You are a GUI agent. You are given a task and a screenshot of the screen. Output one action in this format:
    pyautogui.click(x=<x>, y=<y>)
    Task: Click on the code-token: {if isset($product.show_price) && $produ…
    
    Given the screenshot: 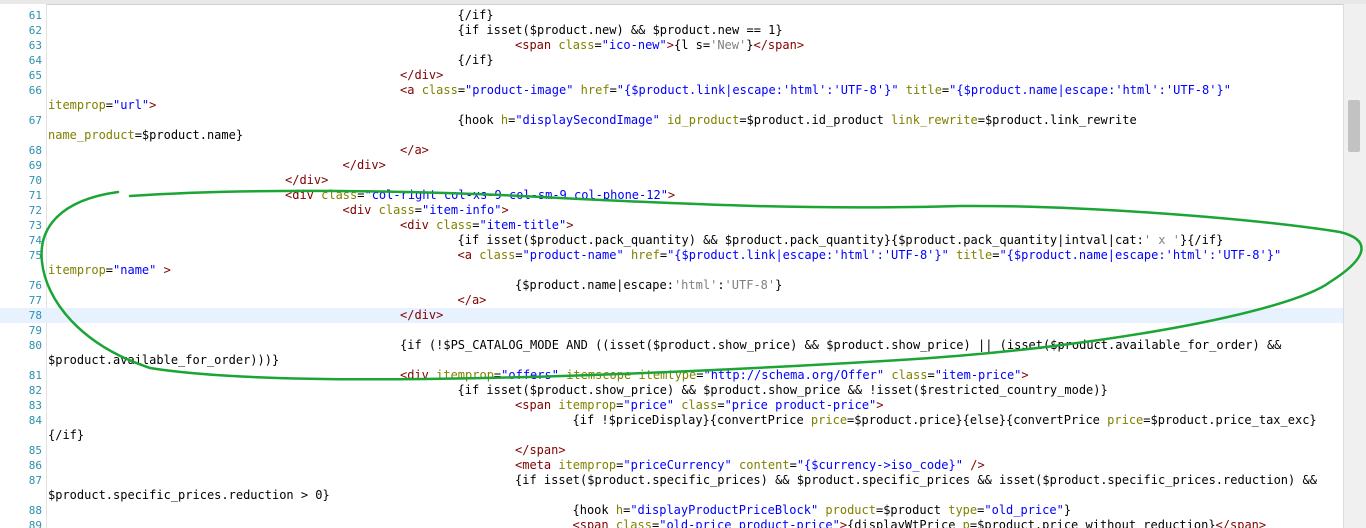 What is the action you would take?
    pyautogui.click(x=782, y=390)
    